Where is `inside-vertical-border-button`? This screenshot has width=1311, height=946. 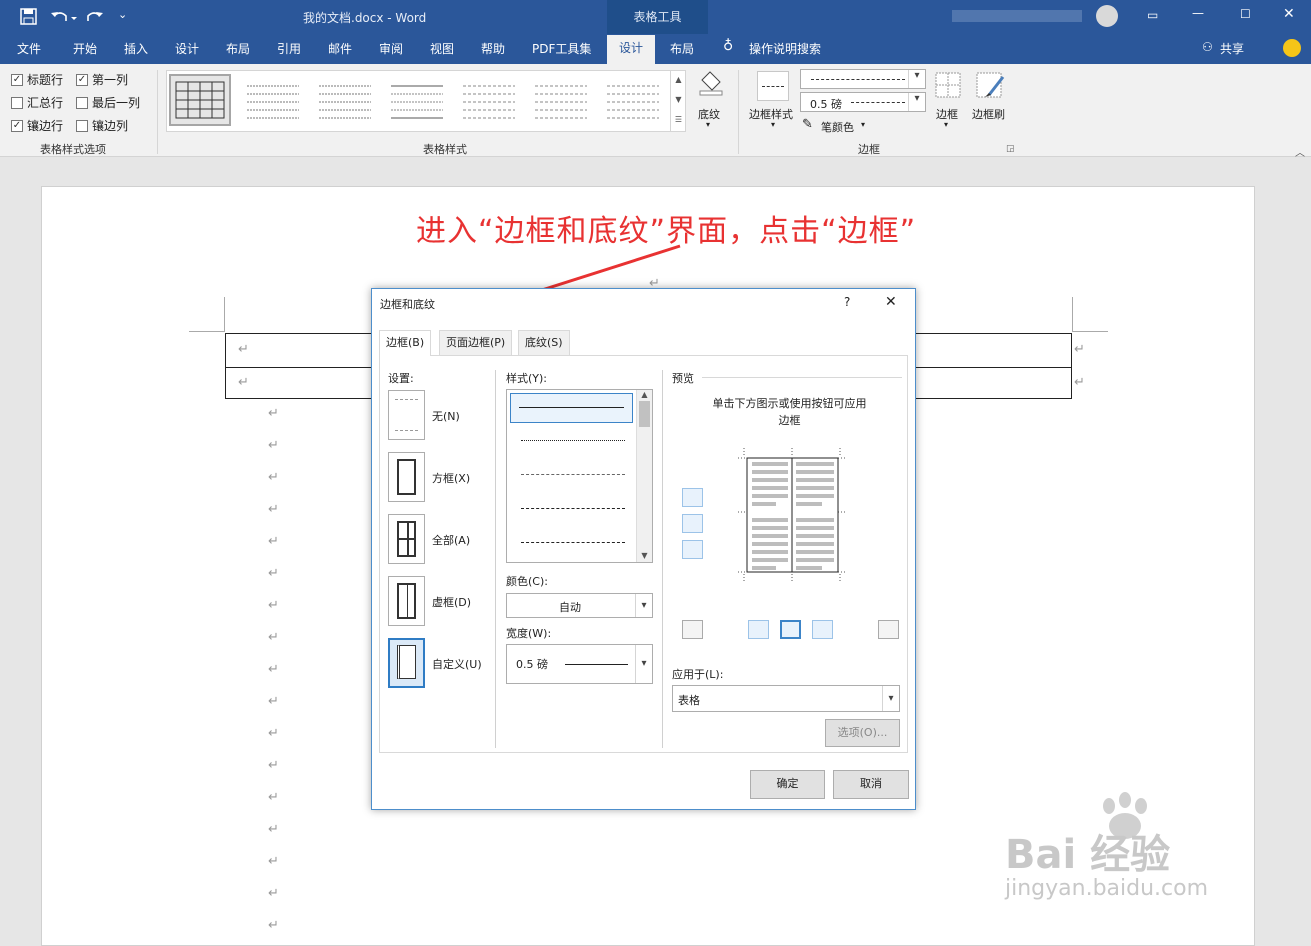
inside-vertical-border-button is located at coordinates (790, 629).